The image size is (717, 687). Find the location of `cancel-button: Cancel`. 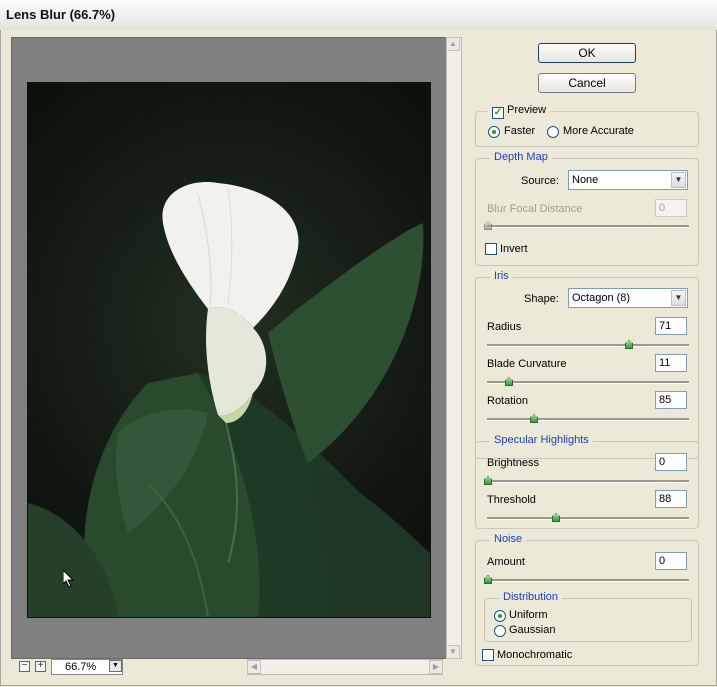

cancel-button: Cancel is located at coordinates (587, 83).